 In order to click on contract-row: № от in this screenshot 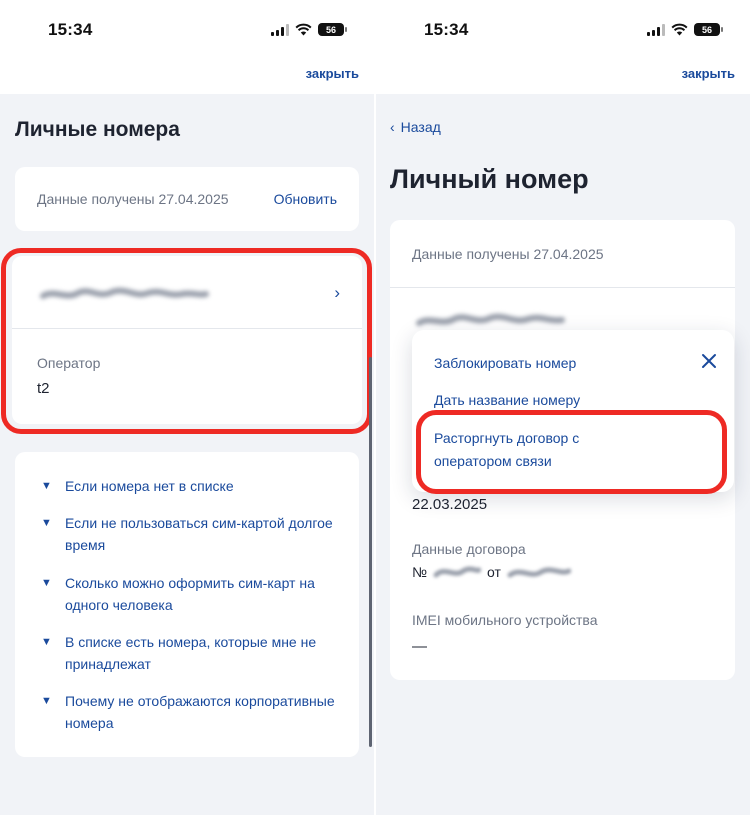, I will do `click(491, 572)`.